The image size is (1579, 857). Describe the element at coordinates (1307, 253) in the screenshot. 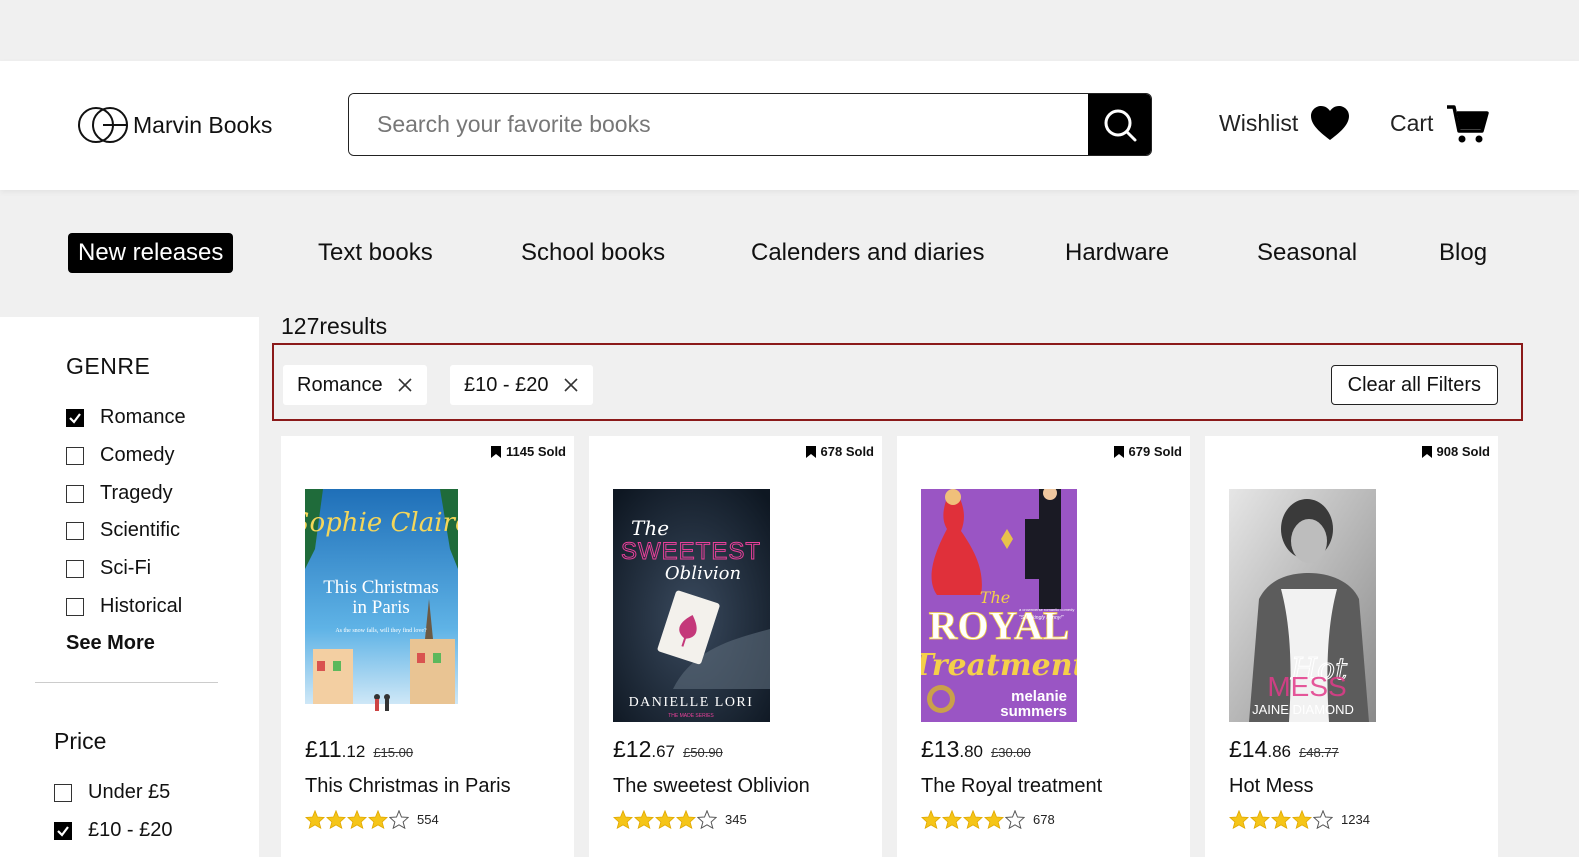

I see `nav-seasonal: Seasonal` at that location.